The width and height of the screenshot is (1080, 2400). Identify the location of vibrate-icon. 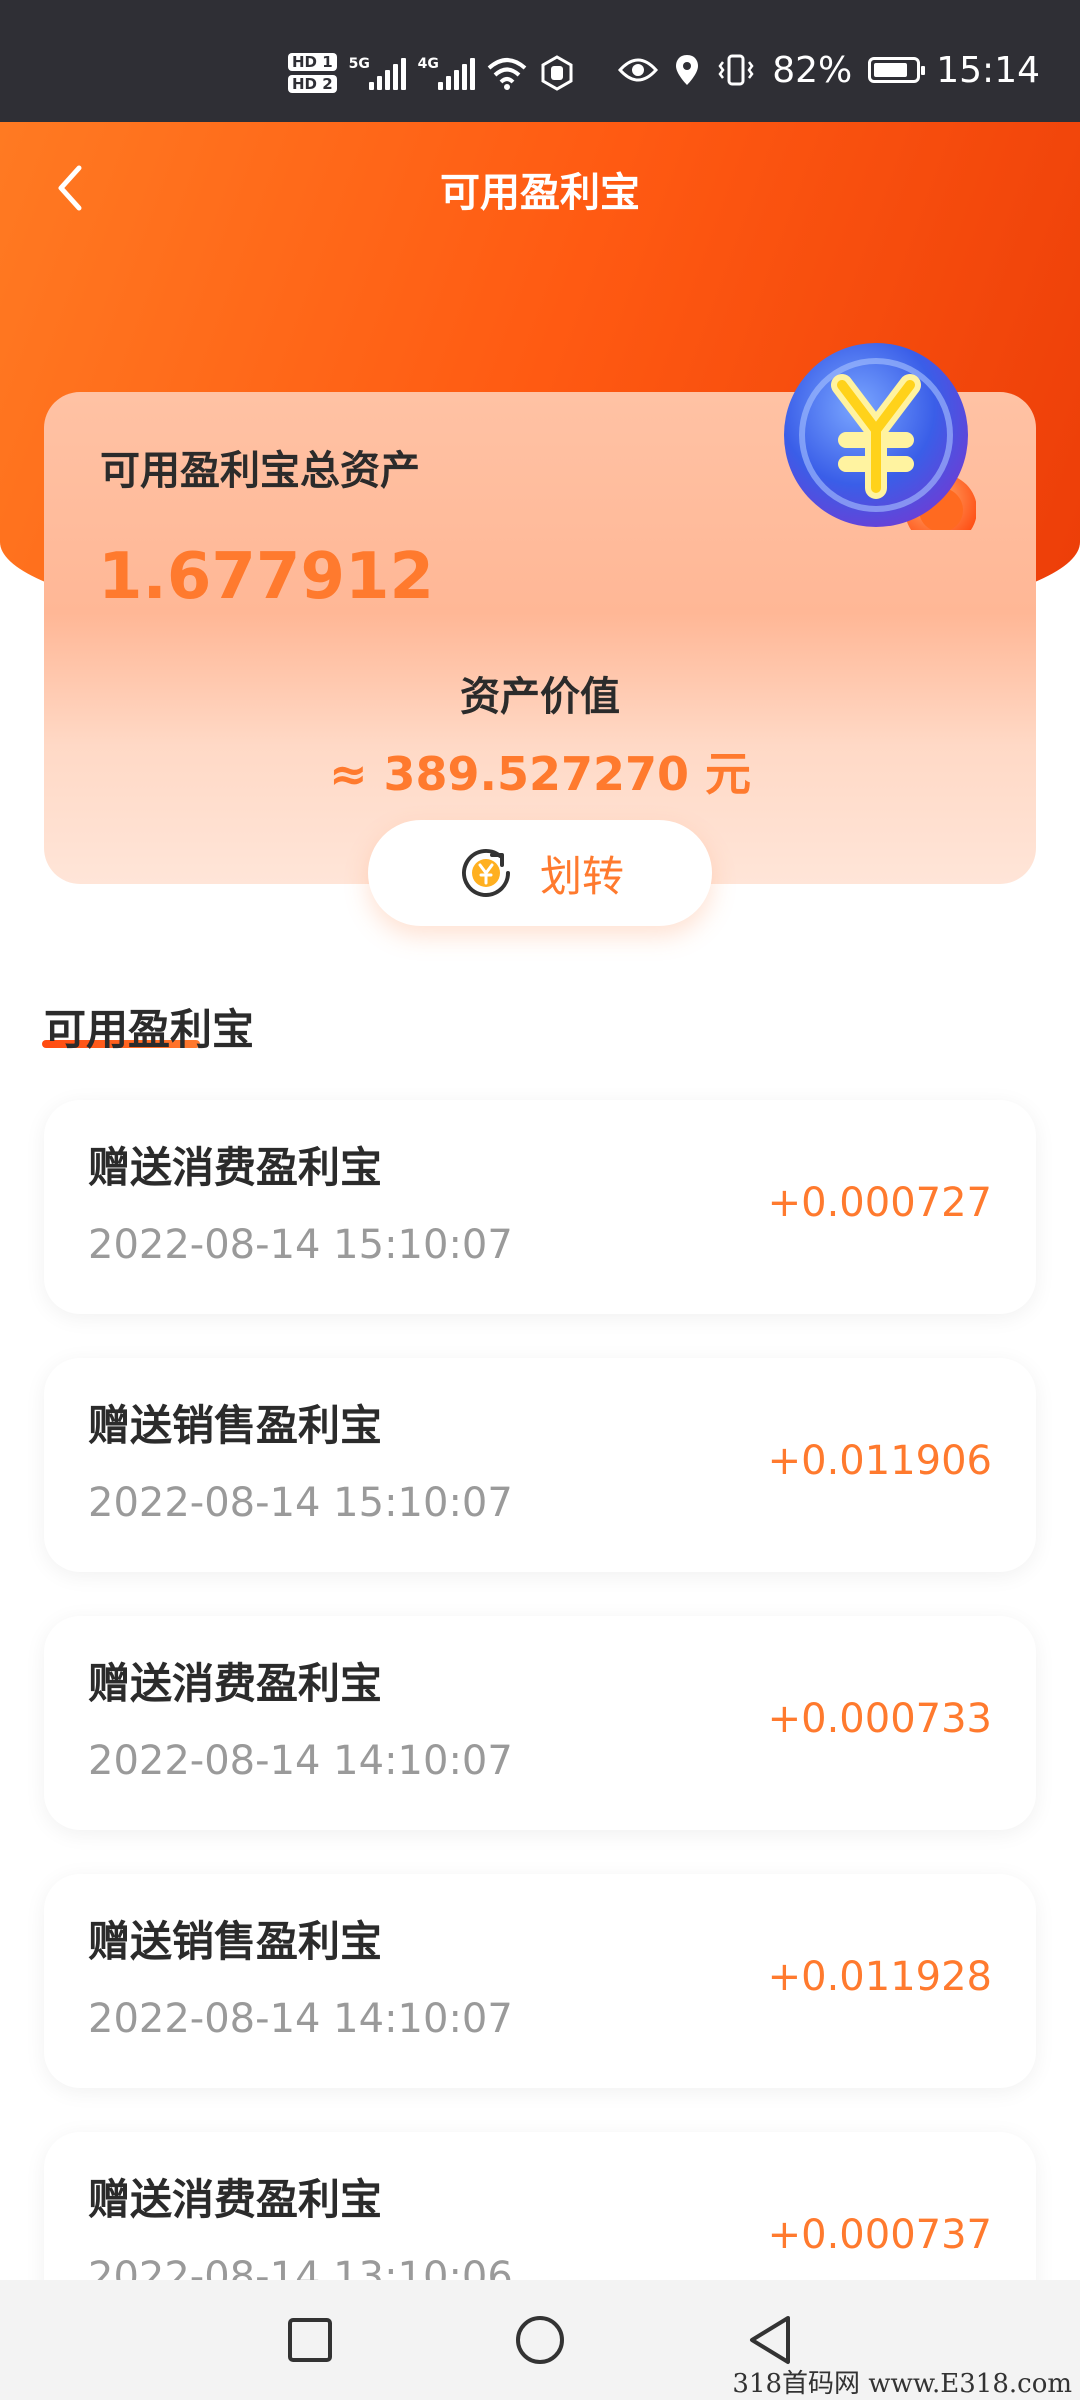
(736, 70).